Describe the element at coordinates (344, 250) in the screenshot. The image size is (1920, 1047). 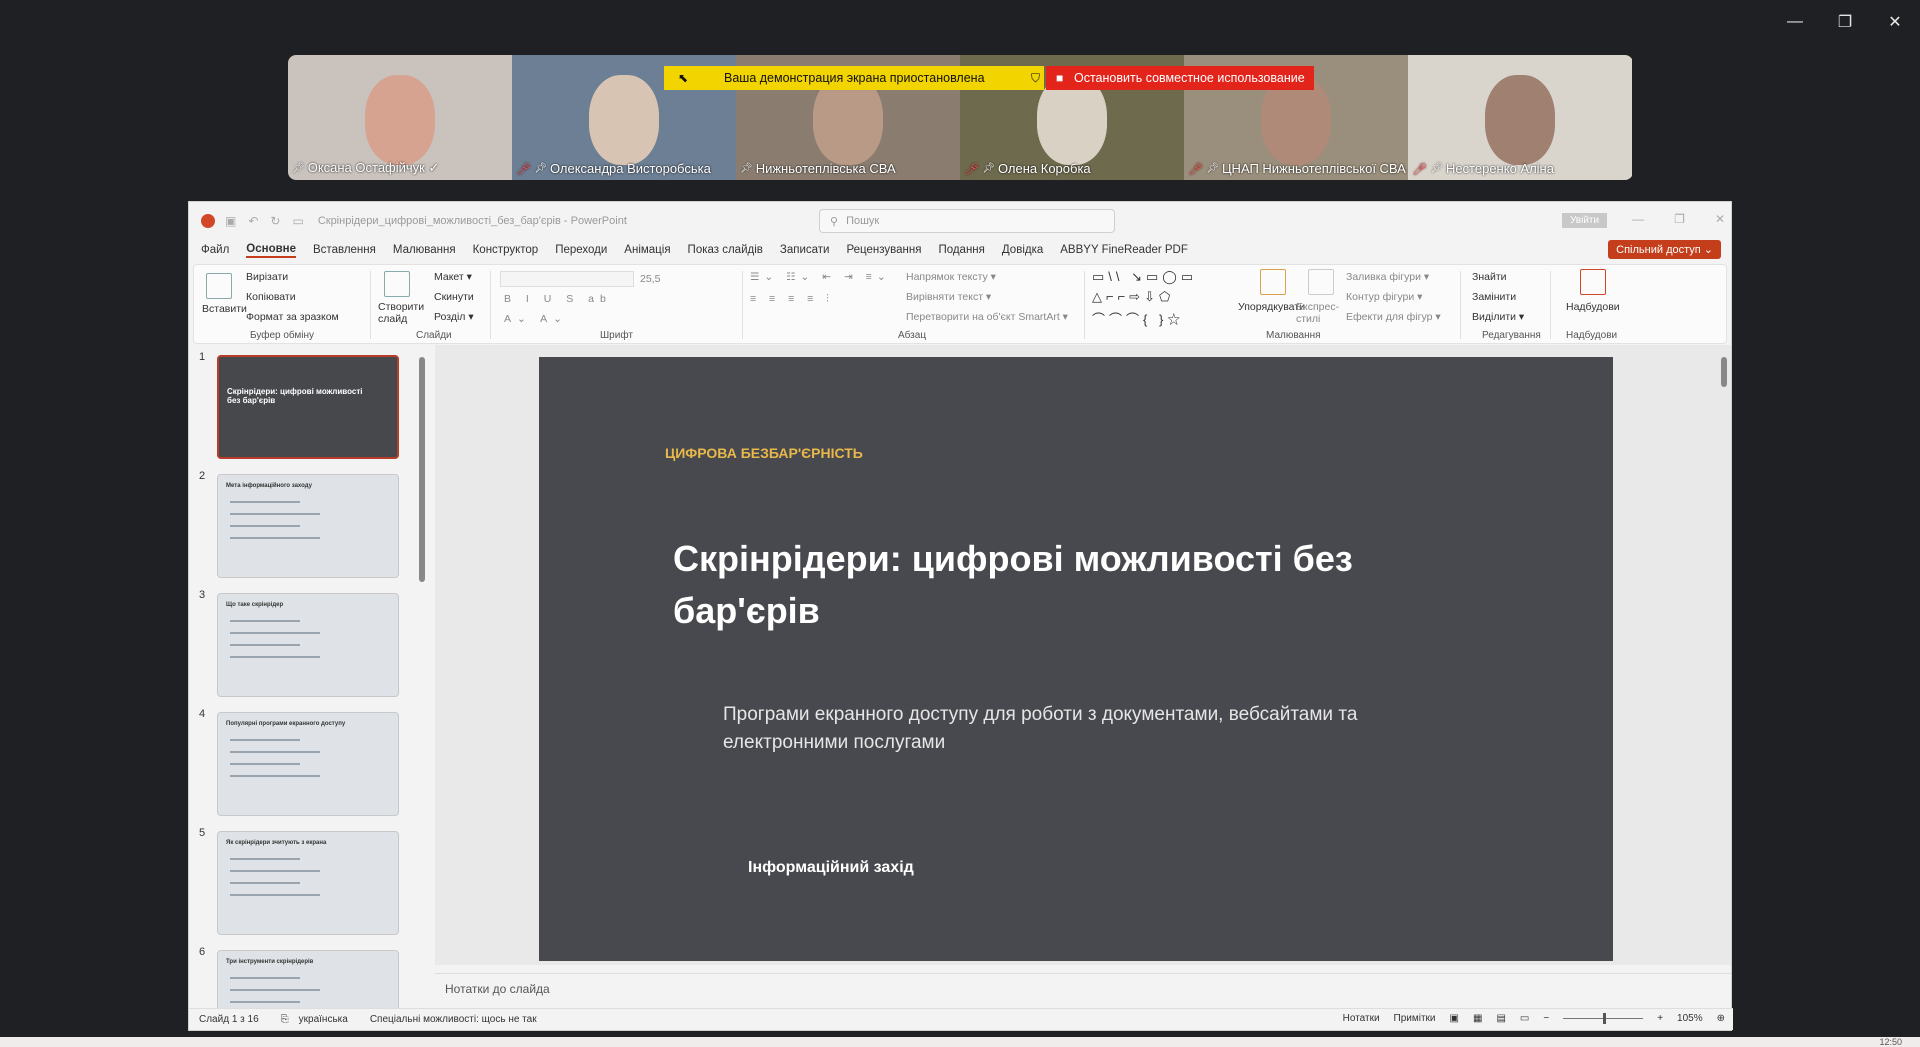
I see `ribbon-tab: Вставлення` at that location.